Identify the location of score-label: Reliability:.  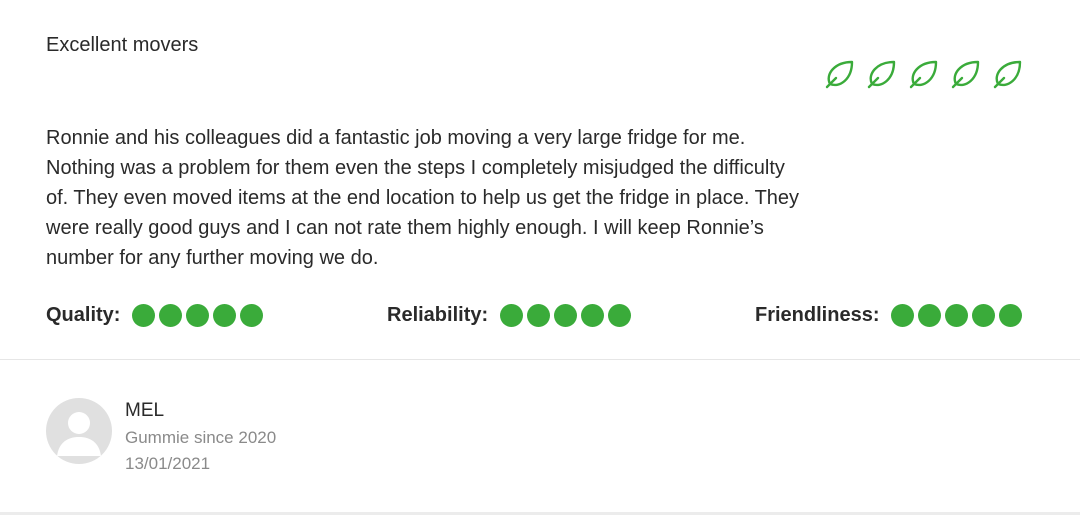
(438, 314).